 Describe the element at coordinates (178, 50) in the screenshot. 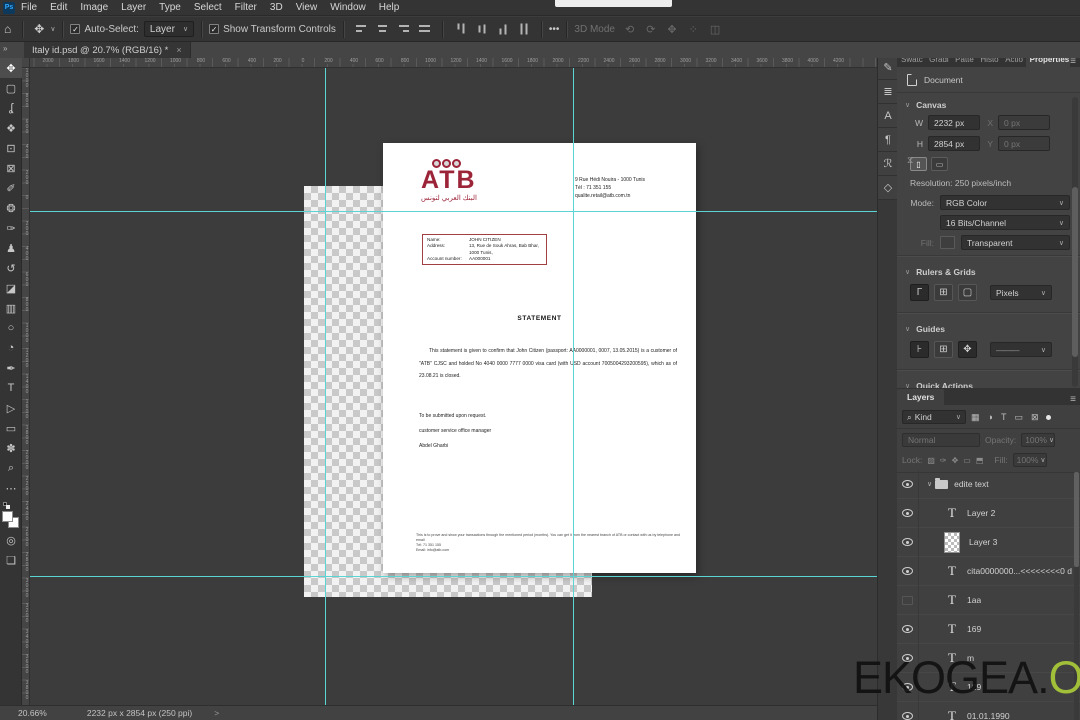

I see `close-icon: ×` at that location.